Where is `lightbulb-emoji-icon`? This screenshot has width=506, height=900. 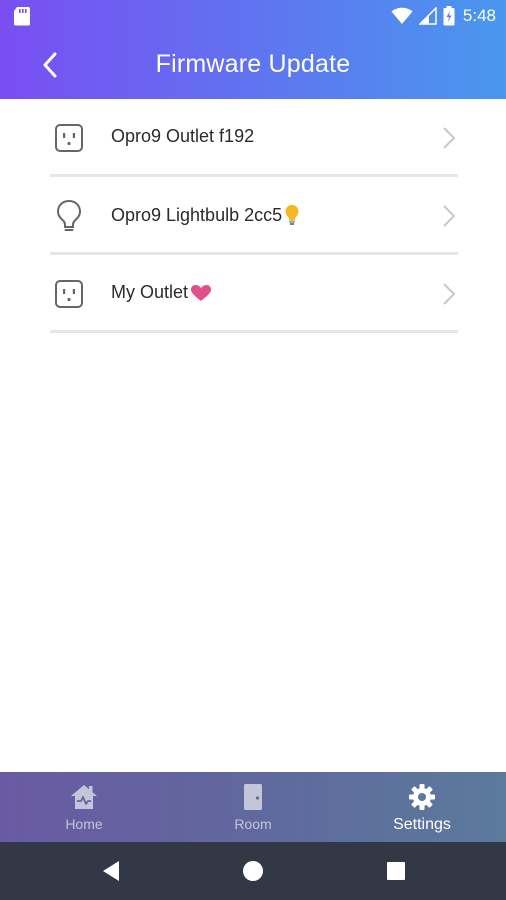 lightbulb-emoji-icon is located at coordinates (292, 215).